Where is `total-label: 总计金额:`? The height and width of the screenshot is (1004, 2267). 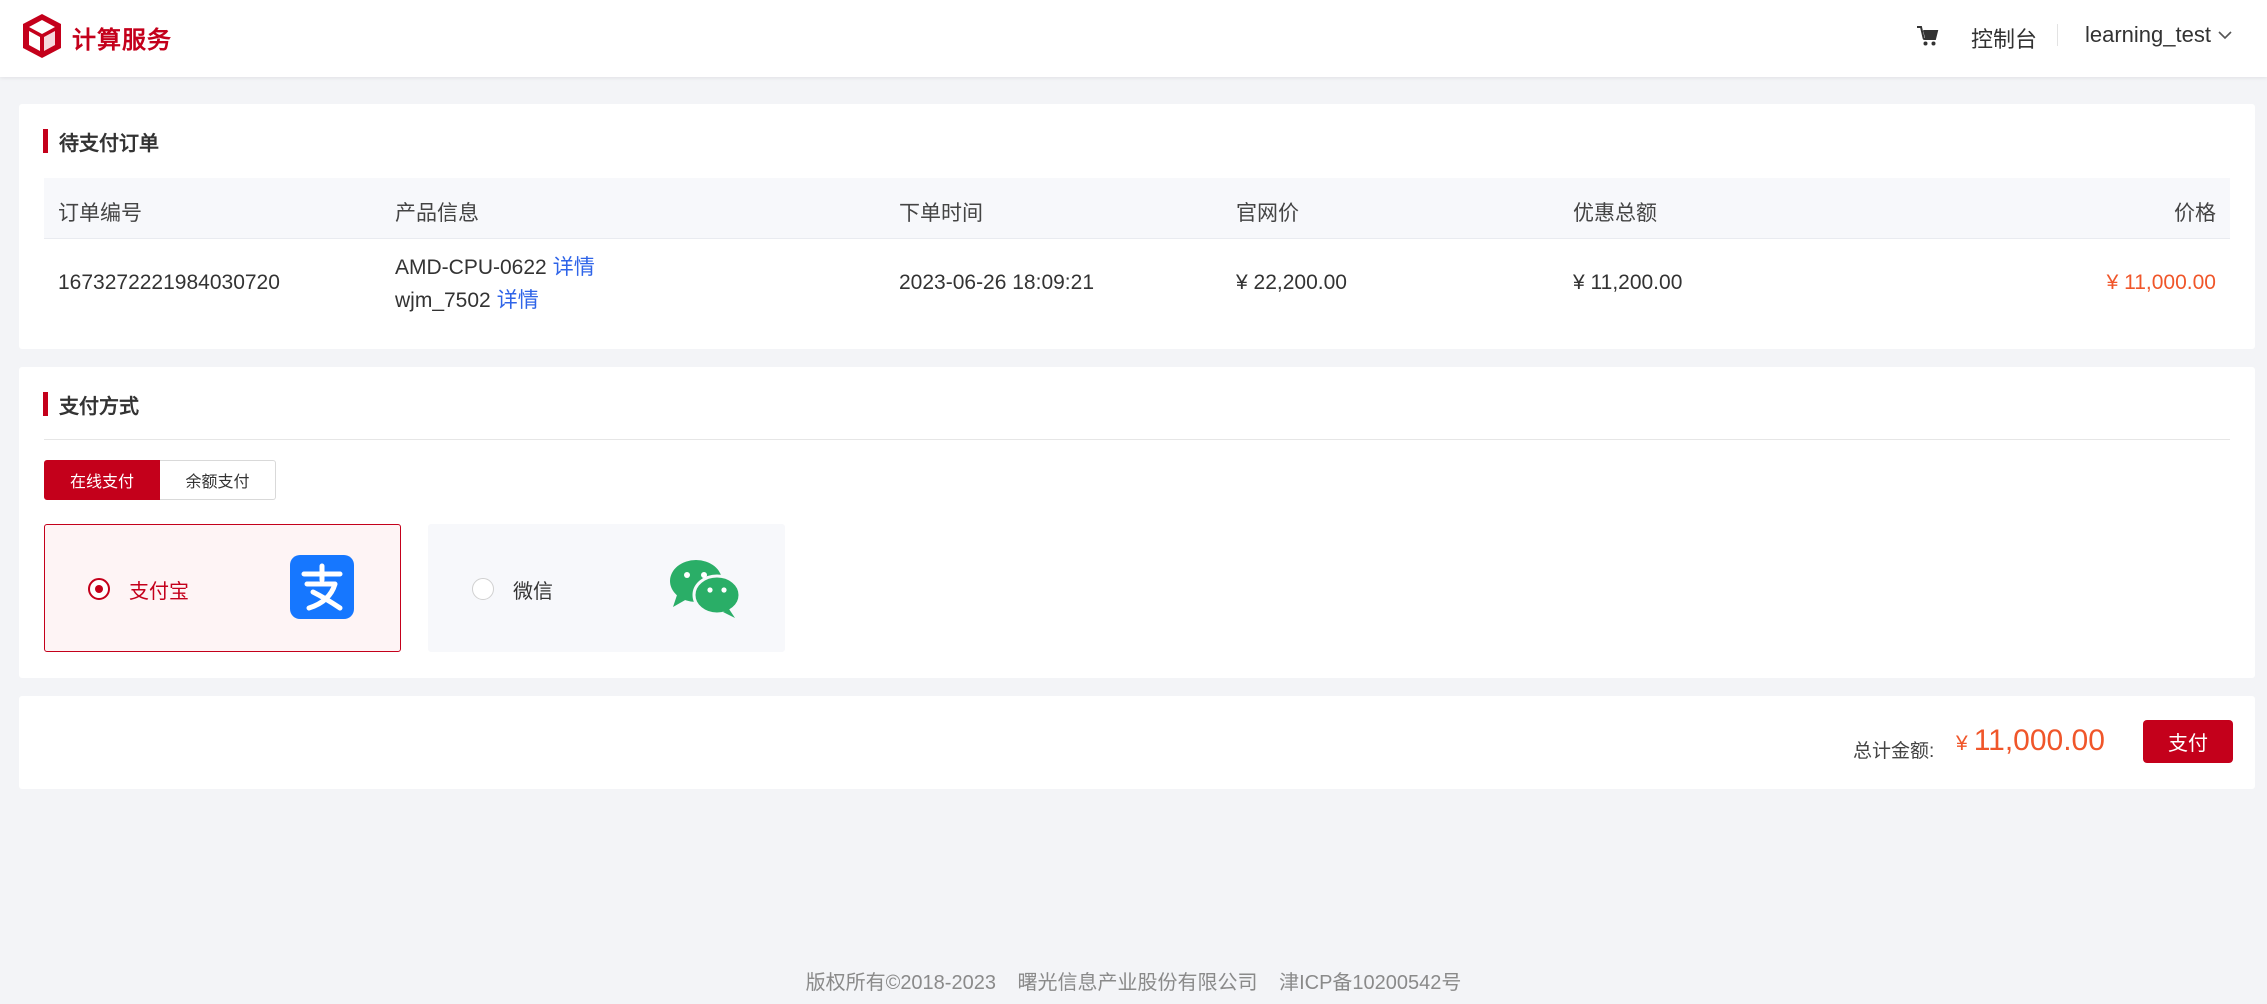 total-label: 总计金额: is located at coordinates (1894, 751).